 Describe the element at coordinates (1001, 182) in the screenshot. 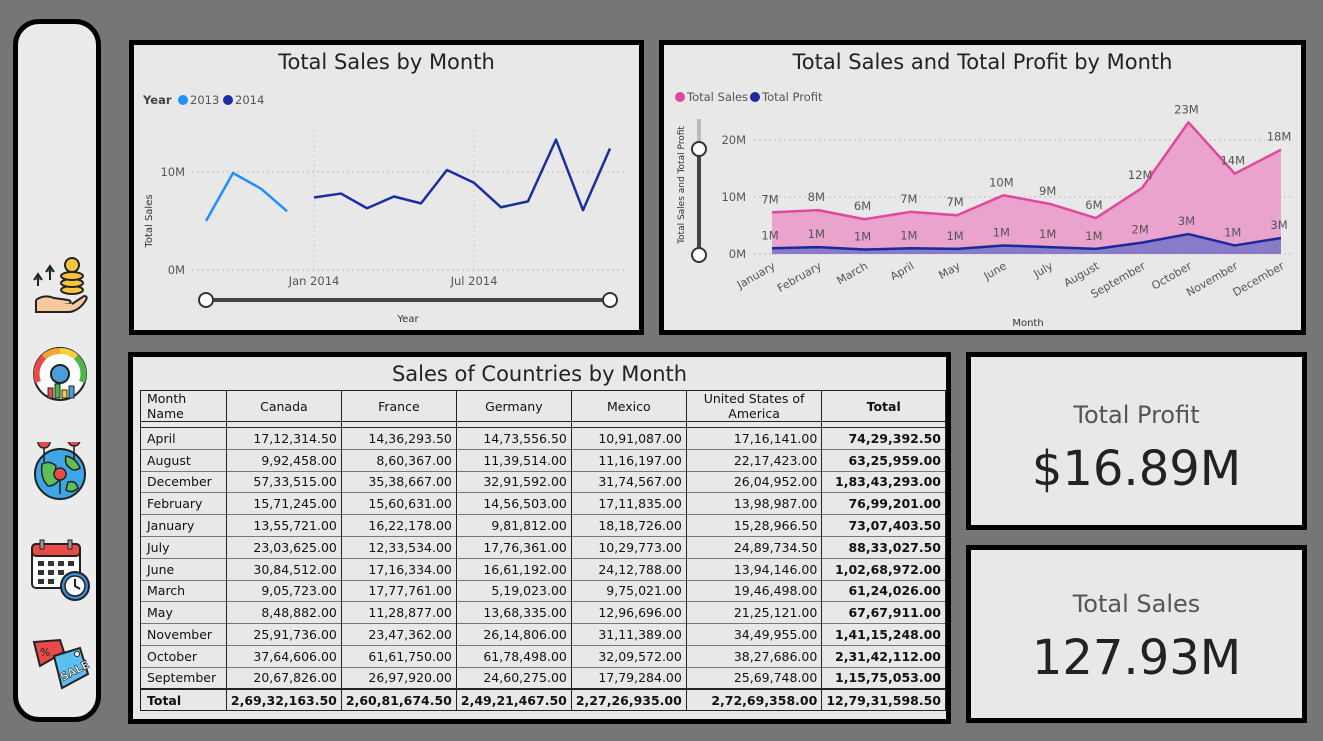

I see `sales-data-label: 10M` at that location.